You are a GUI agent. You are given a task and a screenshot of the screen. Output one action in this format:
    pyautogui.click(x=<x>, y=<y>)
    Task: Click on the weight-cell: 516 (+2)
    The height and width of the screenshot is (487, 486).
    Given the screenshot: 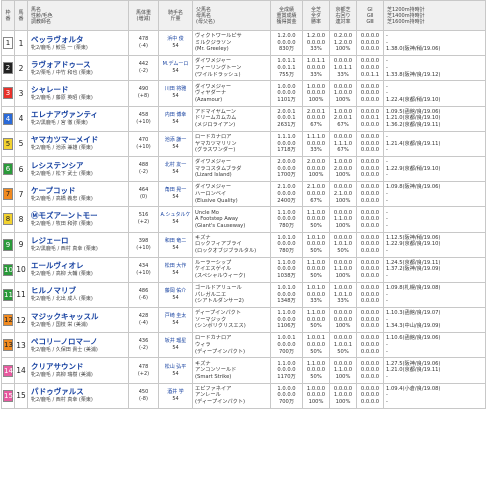 What is the action you would take?
    pyautogui.click(x=143, y=219)
    